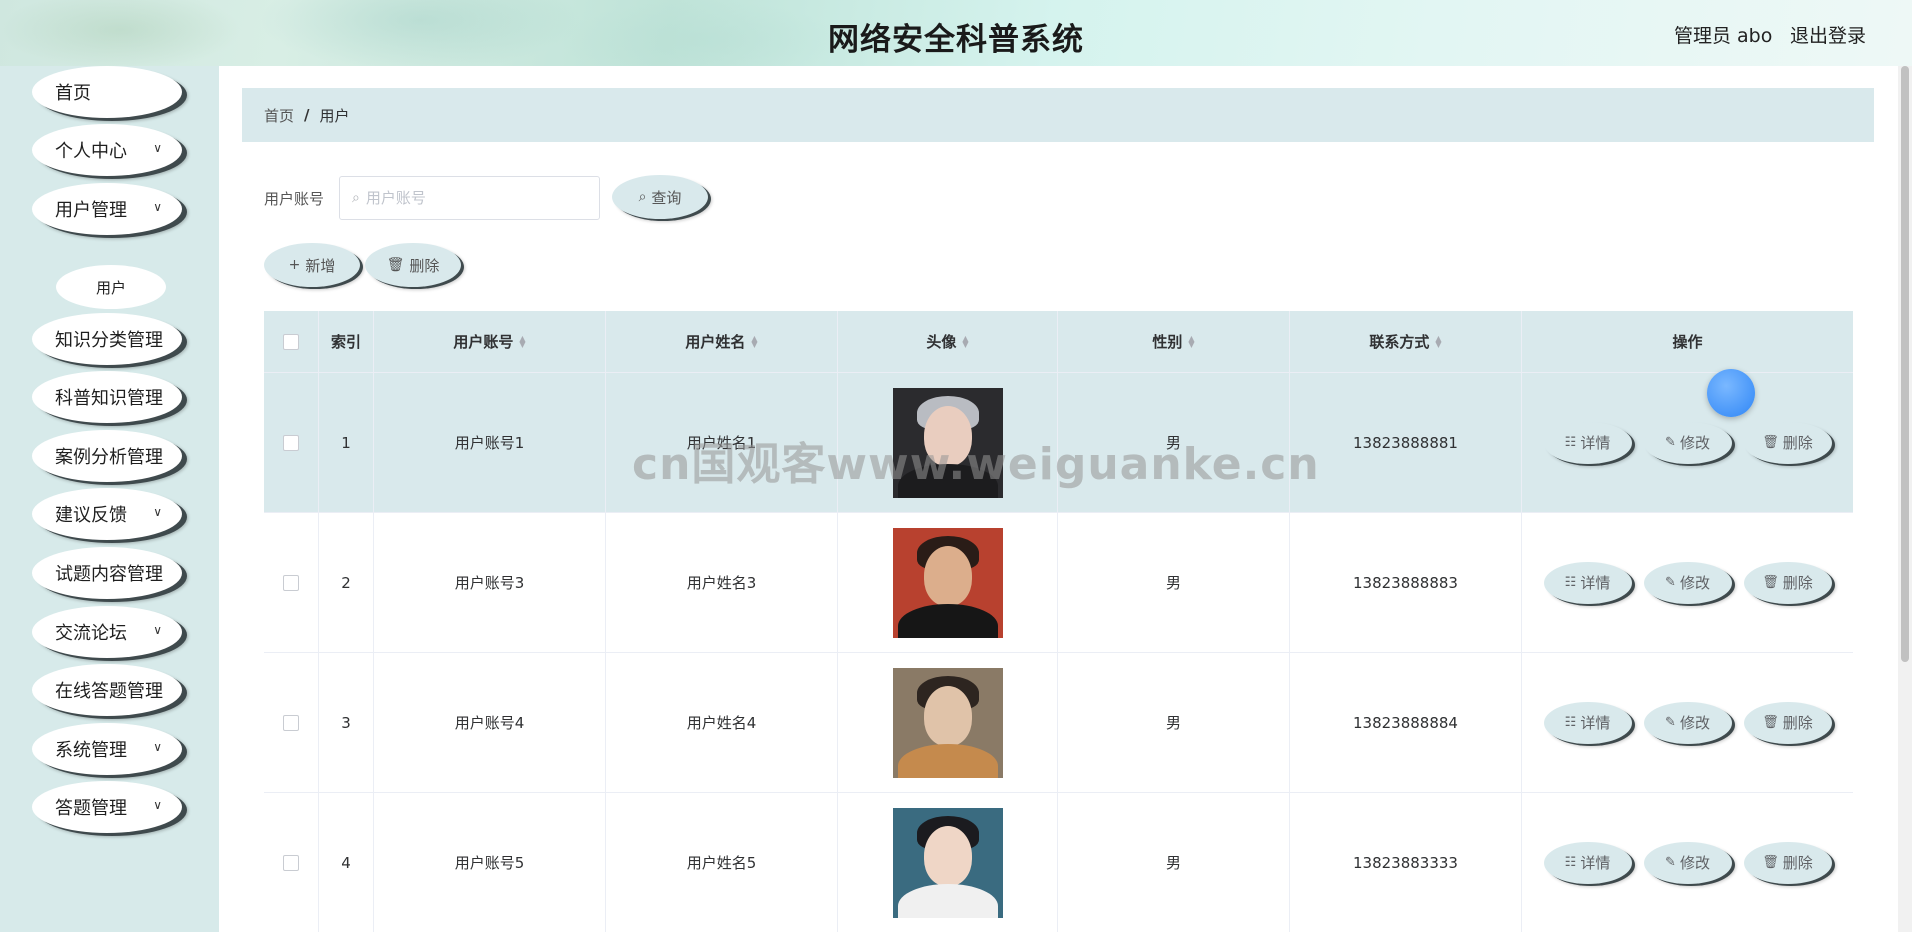 The width and height of the screenshot is (1912, 932). What do you see at coordinates (1797, 583) in the screenshot?
I see `delete-button-label: 删除` at bounding box center [1797, 583].